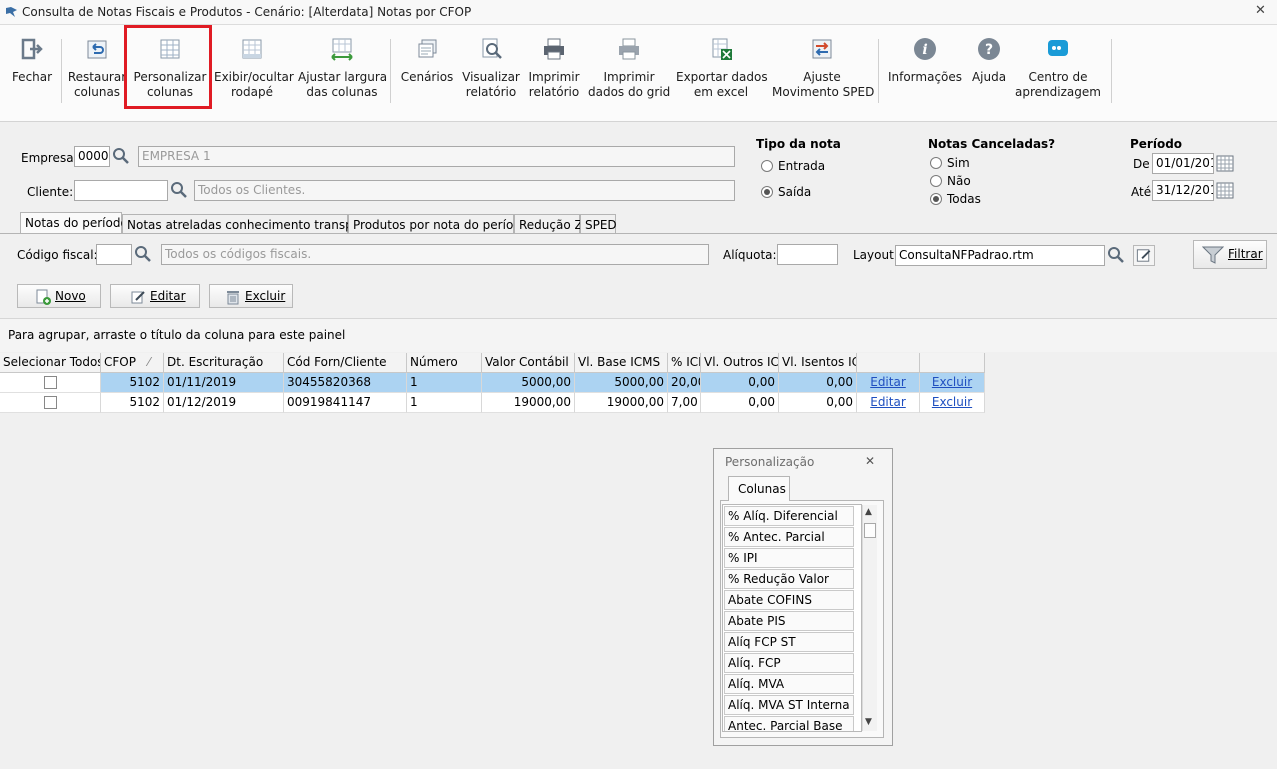 The width and height of the screenshot is (1277, 769). What do you see at coordinates (598, 224) in the screenshot?
I see `tab-sped: SPED` at bounding box center [598, 224].